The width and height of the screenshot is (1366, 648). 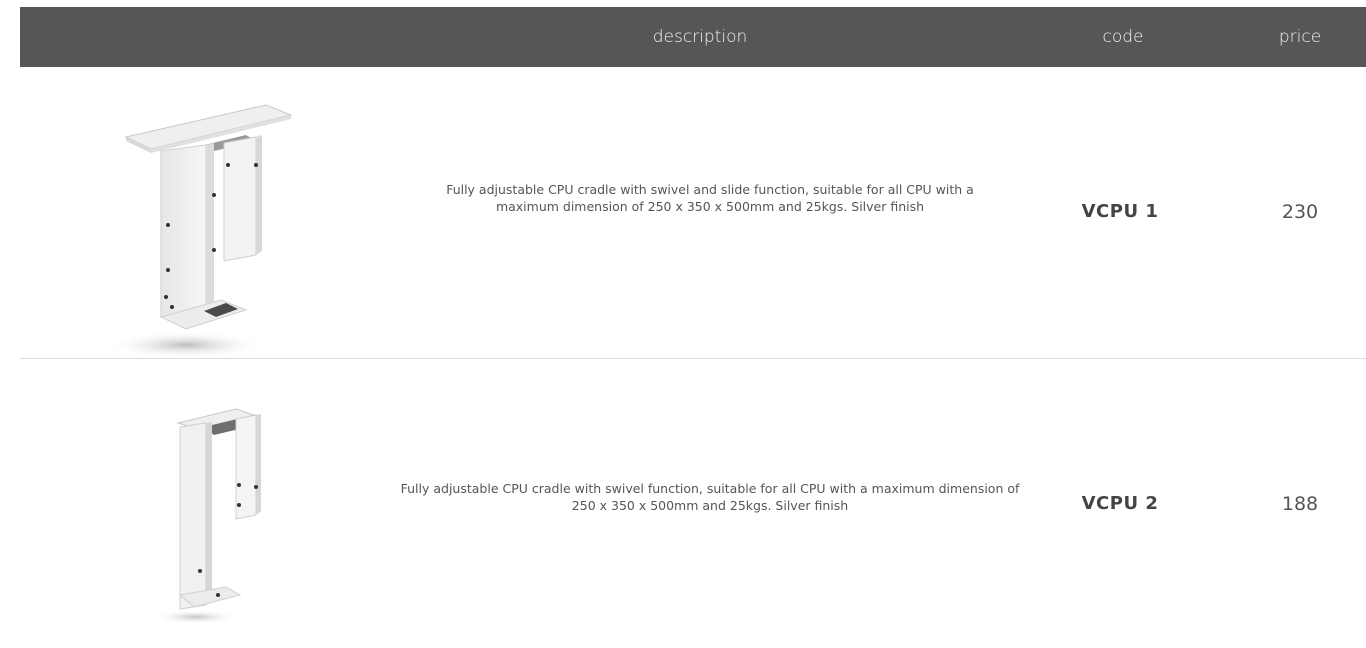 What do you see at coordinates (1300, 504) in the screenshot?
I see `product-price: 188` at bounding box center [1300, 504].